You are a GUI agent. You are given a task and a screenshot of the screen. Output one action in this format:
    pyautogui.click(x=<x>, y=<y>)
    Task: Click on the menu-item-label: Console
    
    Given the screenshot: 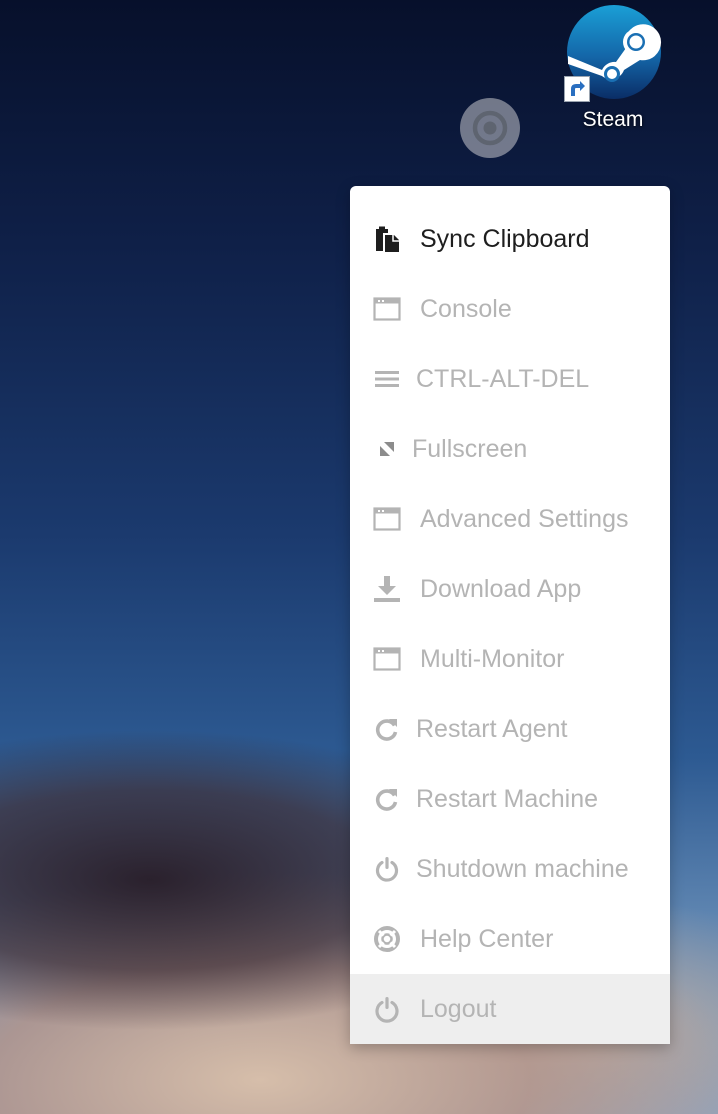 What is the action you would take?
    pyautogui.click(x=466, y=308)
    